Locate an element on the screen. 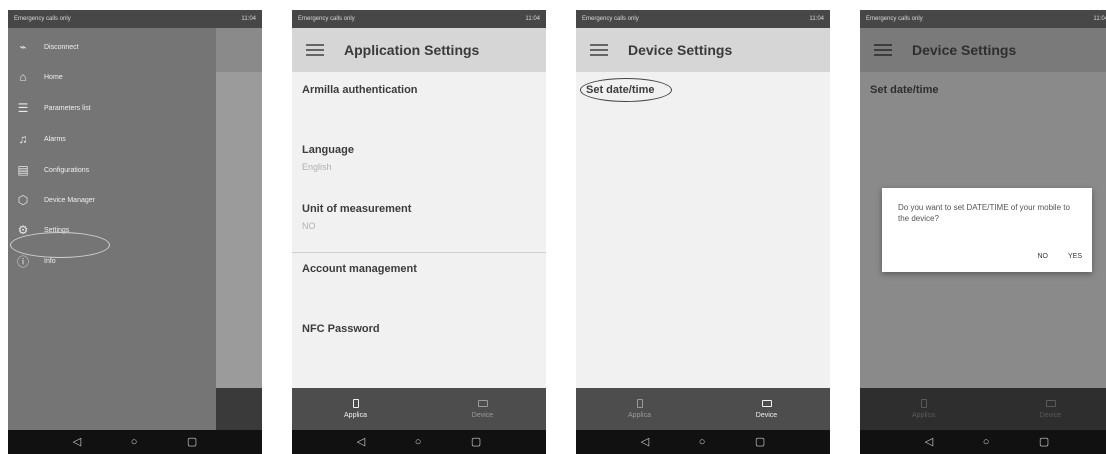 The width and height of the screenshot is (1106, 454). drawer-item-alarms: ♫ Alarms is located at coordinates (41, 139).